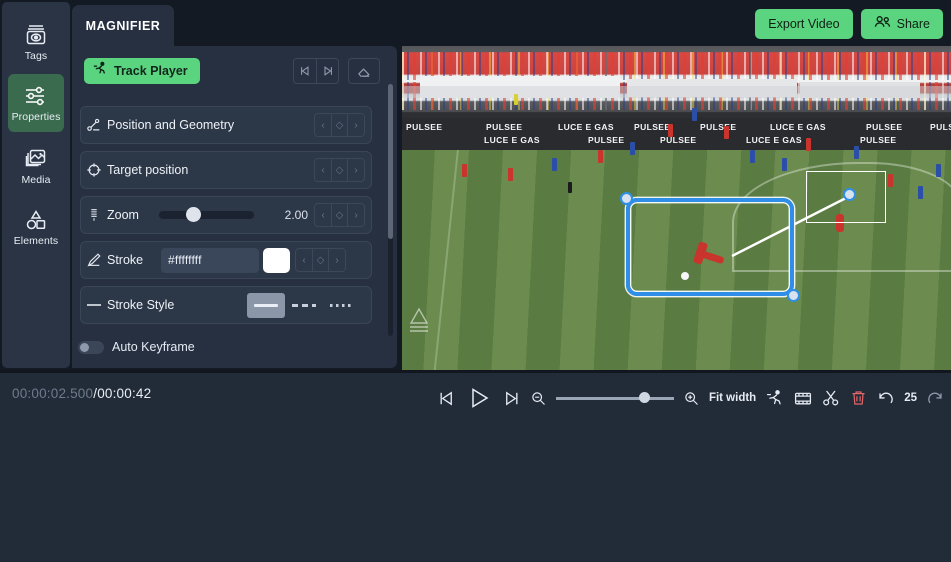 The image size is (951, 562). What do you see at coordinates (151, 71) in the screenshot?
I see `track-player-label: Track Player` at bounding box center [151, 71].